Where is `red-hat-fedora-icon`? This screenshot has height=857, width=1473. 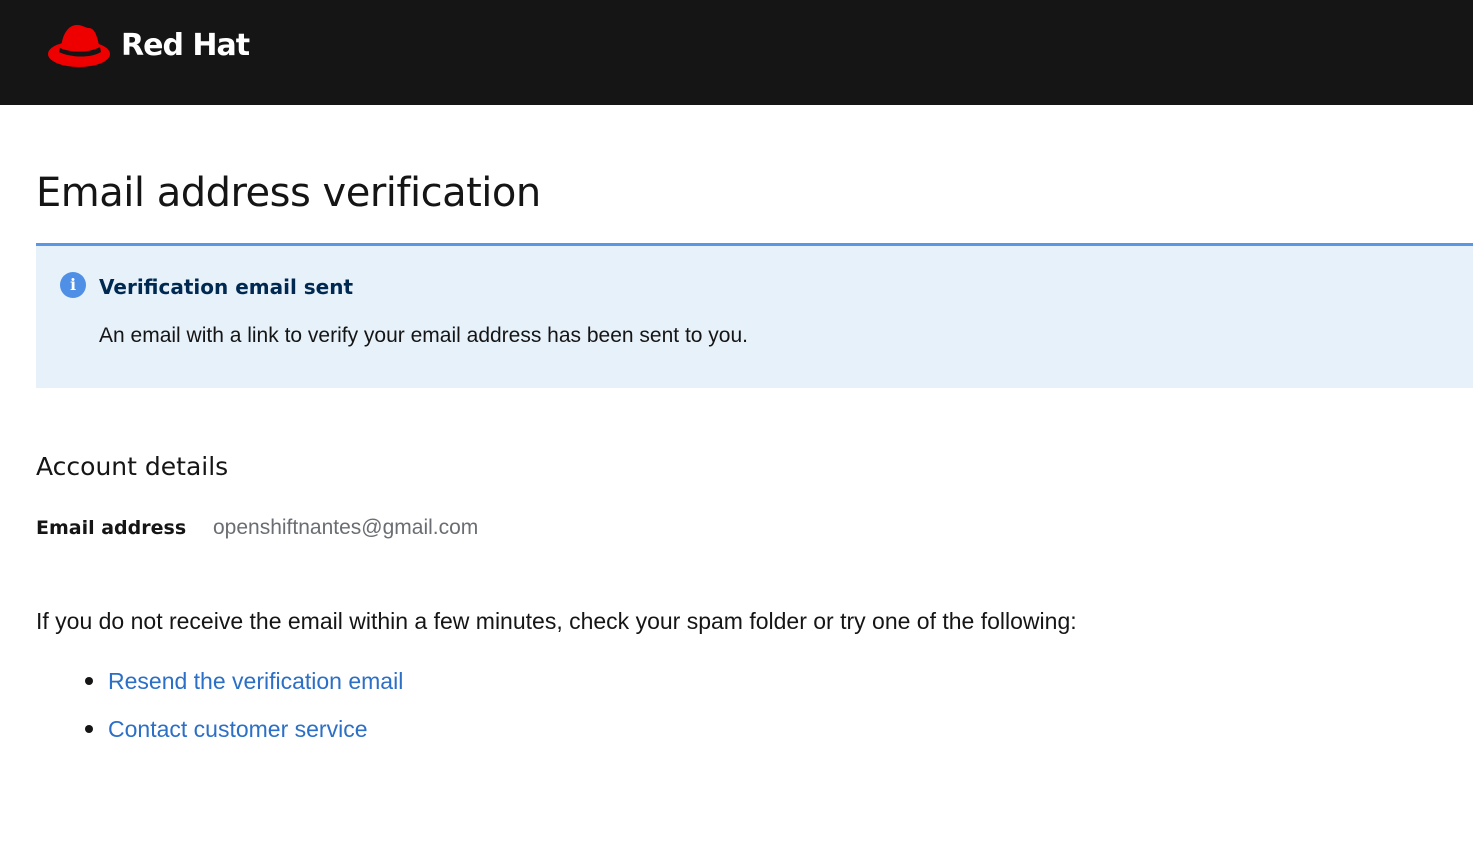
red-hat-fedora-icon is located at coordinates (79, 46).